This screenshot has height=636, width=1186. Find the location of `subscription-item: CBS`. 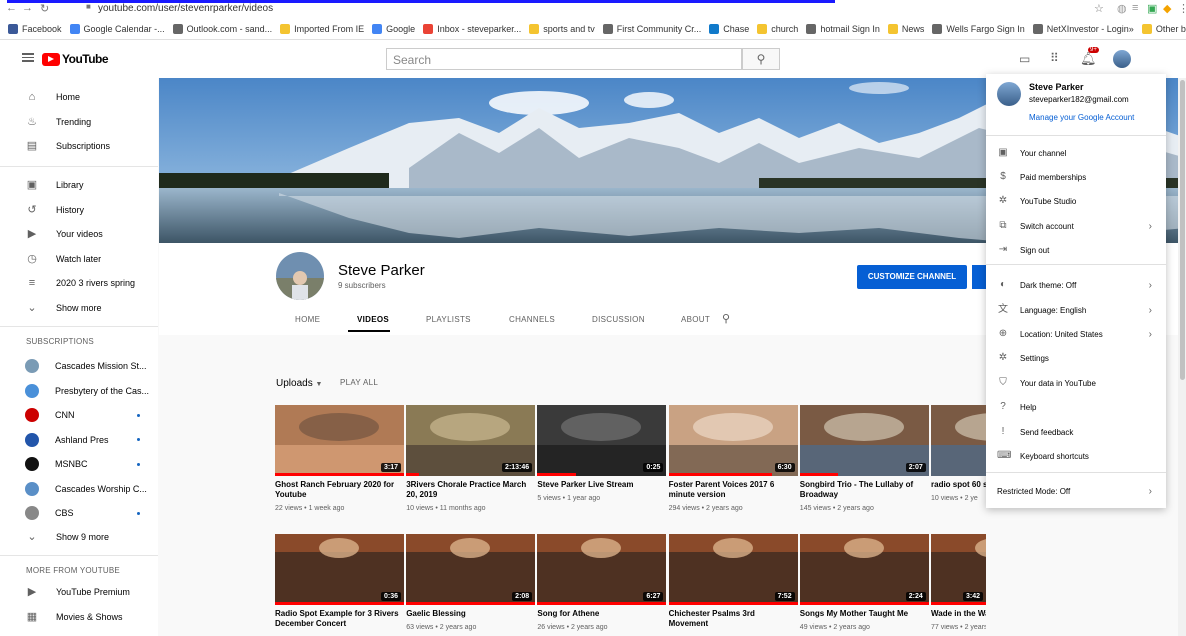

subscription-item: CBS is located at coordinates (79, 513).